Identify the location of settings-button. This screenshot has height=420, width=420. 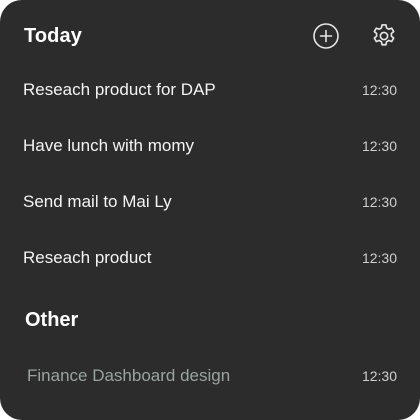
(384, 36).